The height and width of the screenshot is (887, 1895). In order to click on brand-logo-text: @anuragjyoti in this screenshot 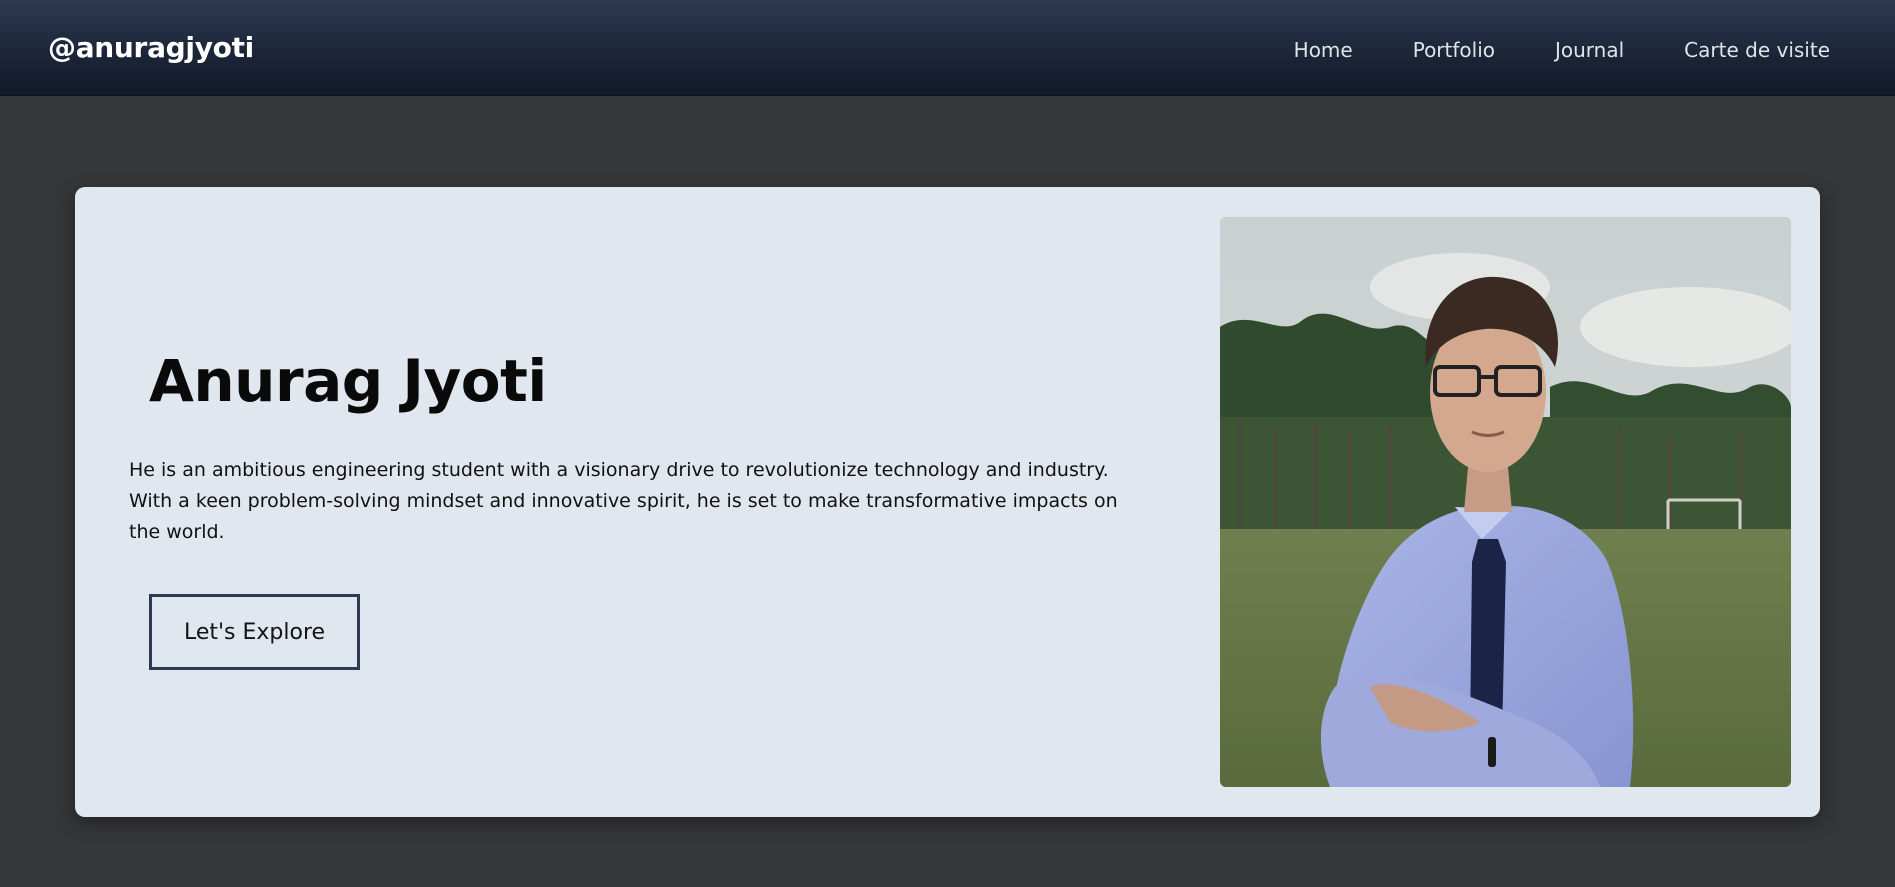, I will do `click(151, 48)`.